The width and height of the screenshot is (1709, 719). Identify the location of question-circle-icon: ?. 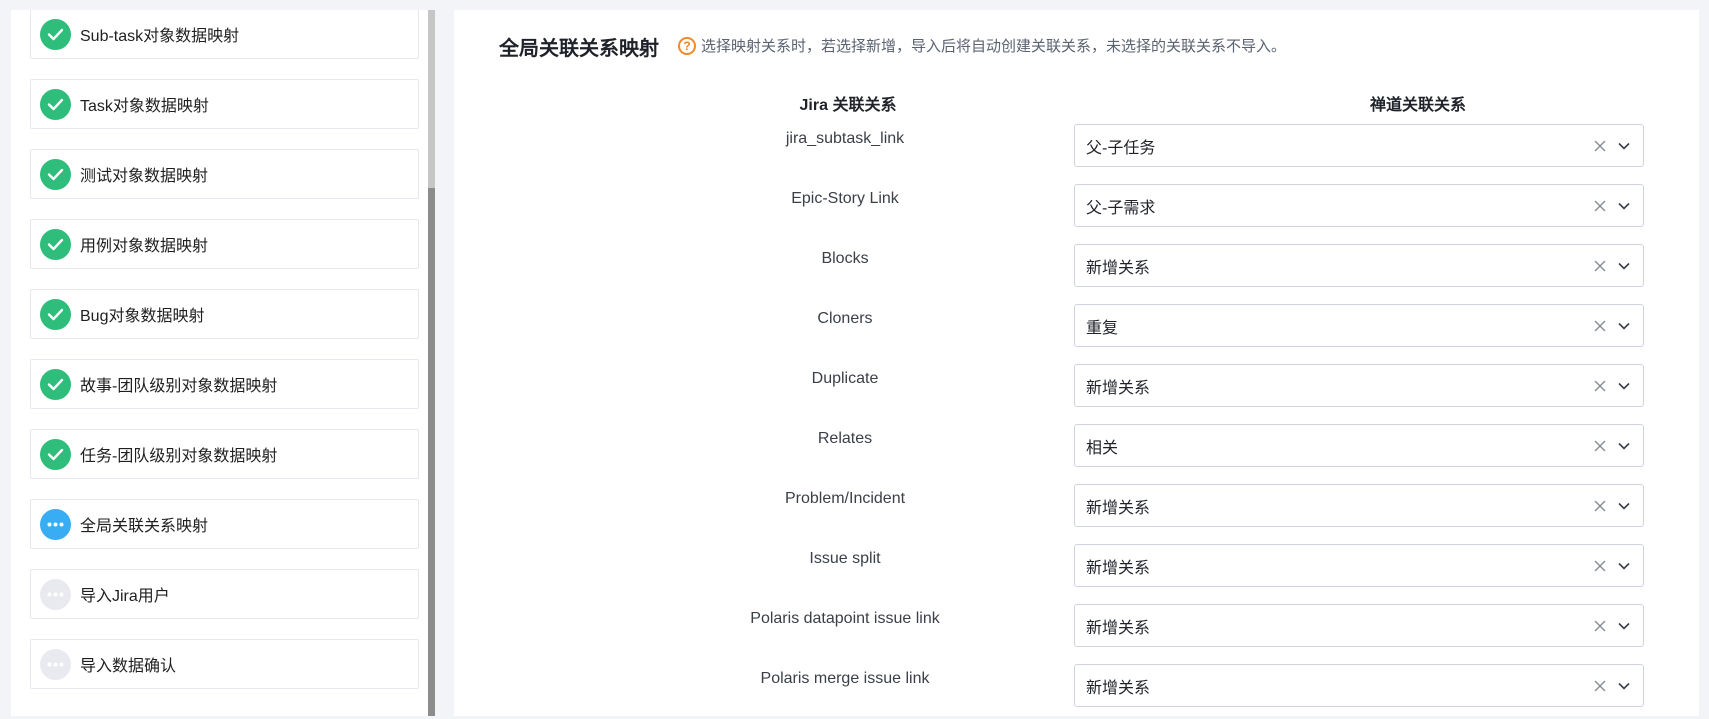
(687, 45).